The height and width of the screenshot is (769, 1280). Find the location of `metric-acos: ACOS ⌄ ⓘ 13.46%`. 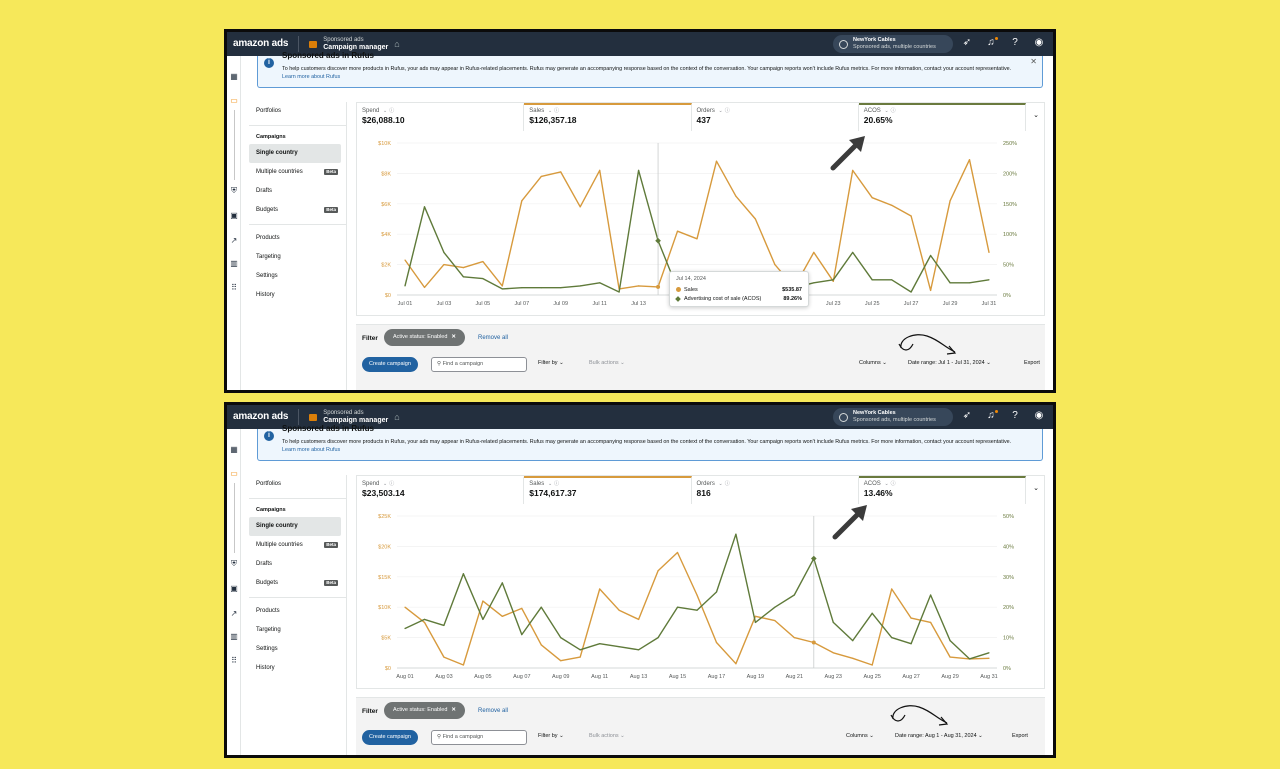

metric-acos: ACOS ⌄ ⓘ 13.46% is located at coordinates (942, 490).